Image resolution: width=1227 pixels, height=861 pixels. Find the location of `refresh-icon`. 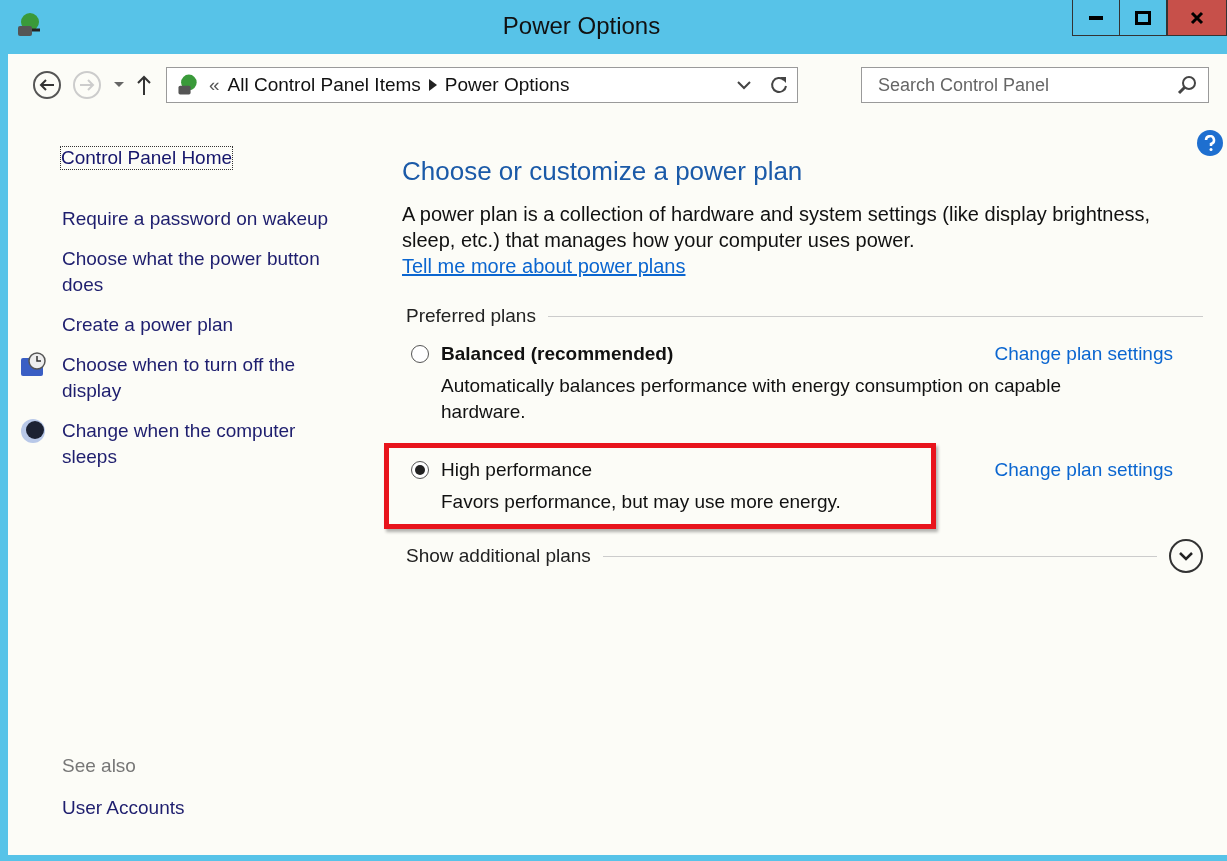

refresh-icon is located at coordinates (779, 85).